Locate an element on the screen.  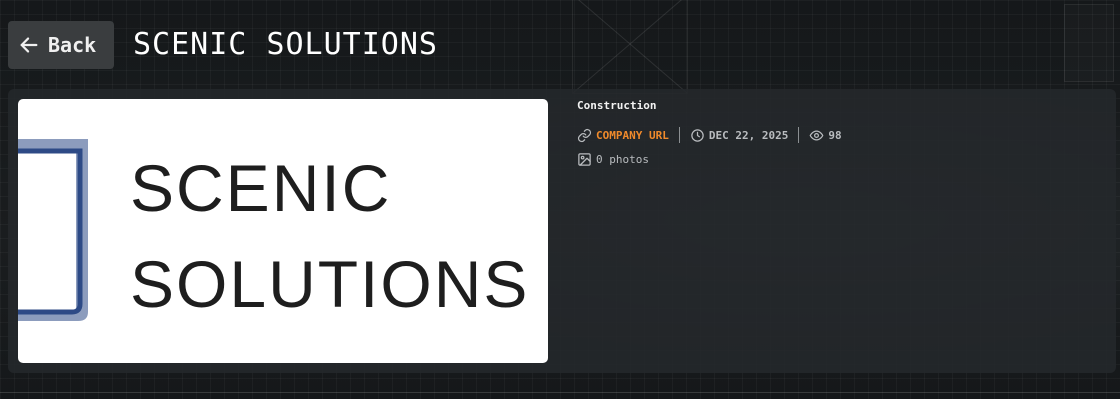
back-button-label: Back is located at coordinates (72, 45).